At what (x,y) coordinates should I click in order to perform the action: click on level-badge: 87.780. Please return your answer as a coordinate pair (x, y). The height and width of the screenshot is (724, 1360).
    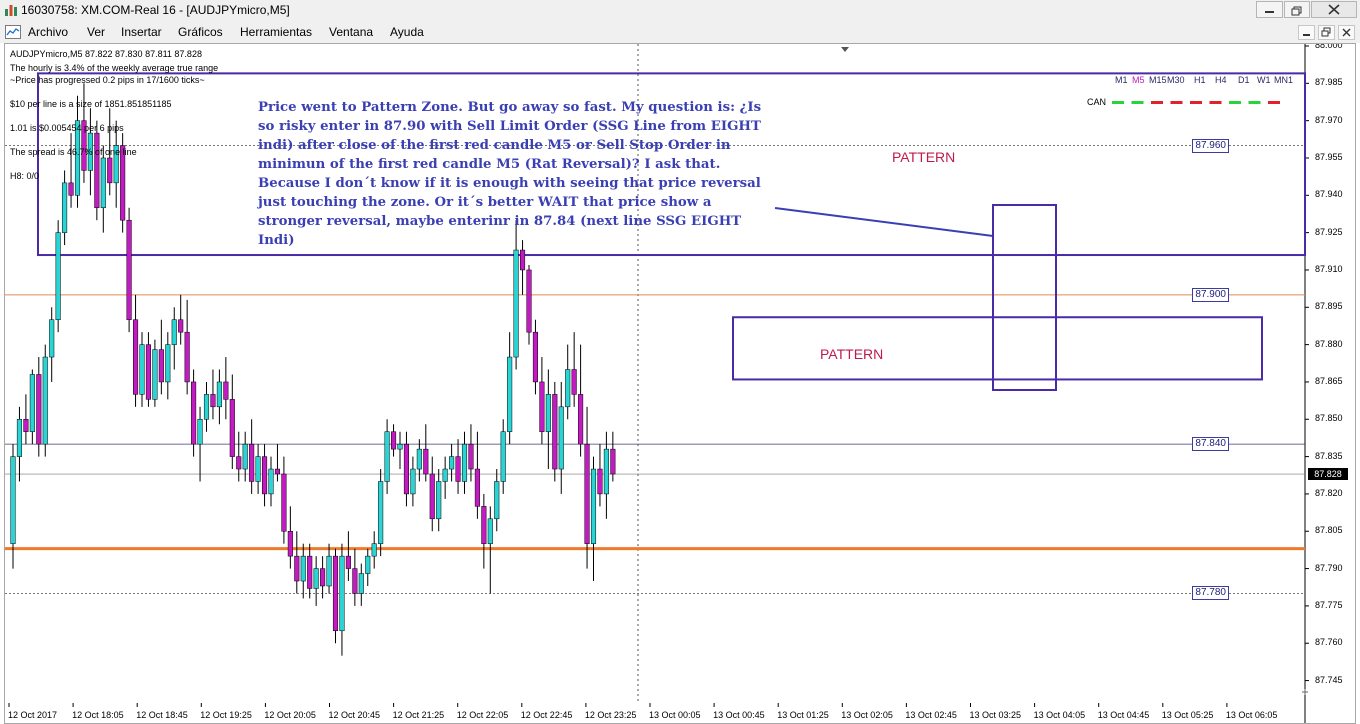
    Looking at the image, I should click on (1210, 593).